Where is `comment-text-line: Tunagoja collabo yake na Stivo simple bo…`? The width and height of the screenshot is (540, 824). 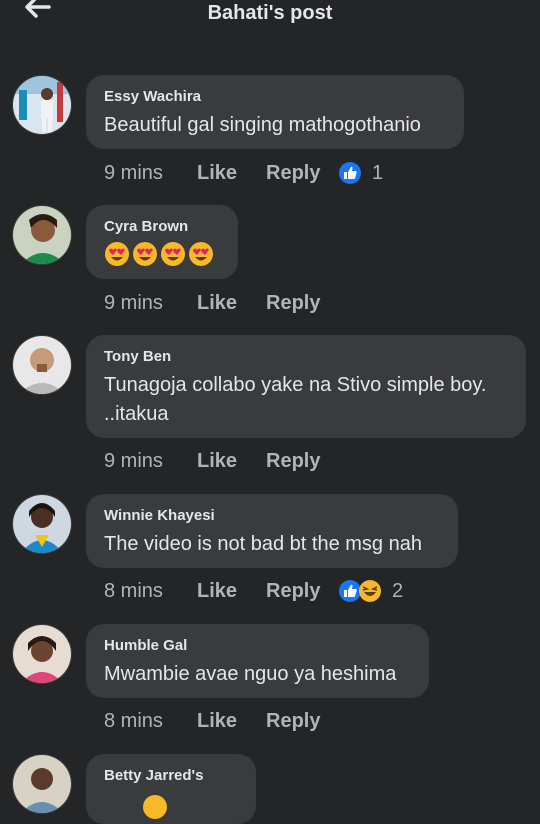 comment-text-line: Tunagoja collabo yake na Stivo simple bo… is located at coordinates (295, 385).